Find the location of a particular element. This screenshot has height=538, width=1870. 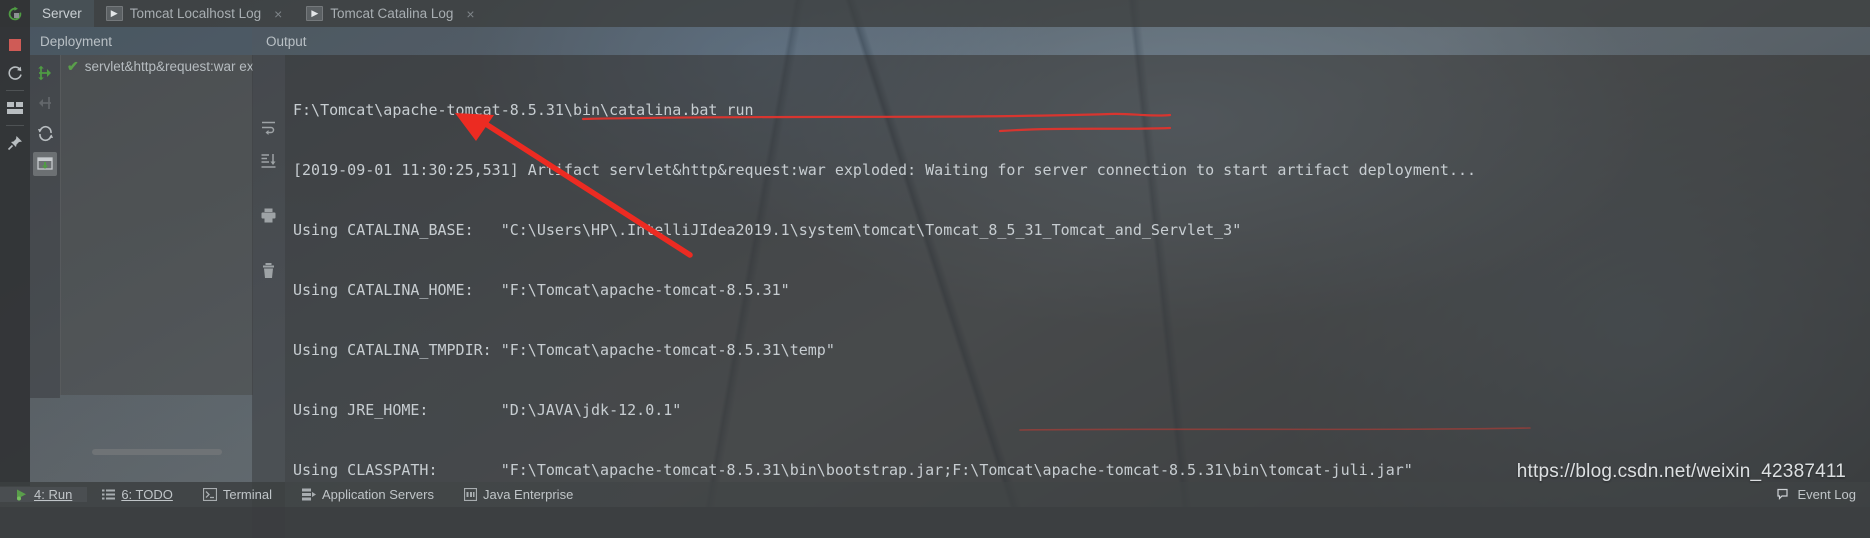

stop-button is located at coordinates (15, 45).